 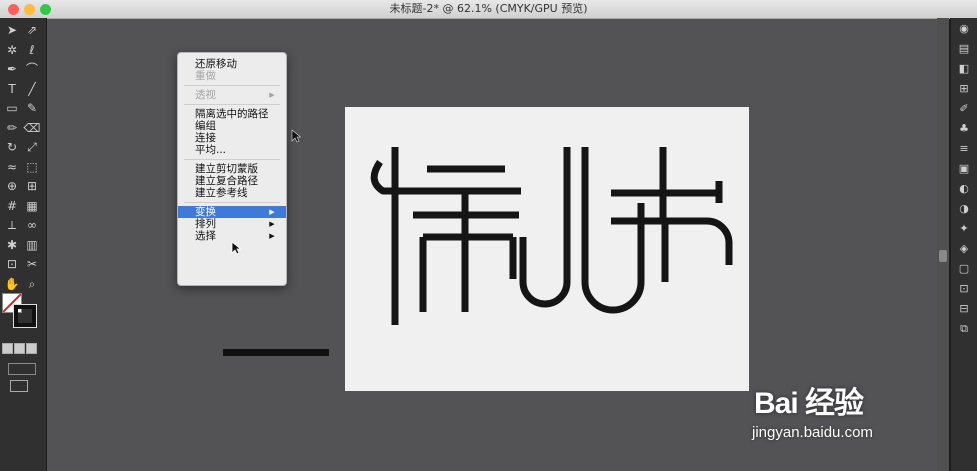 What do you see at coordinates (205, 95) in the screenshot?
I see `menu-item-label: 透视` at bounding box center [205, 95].